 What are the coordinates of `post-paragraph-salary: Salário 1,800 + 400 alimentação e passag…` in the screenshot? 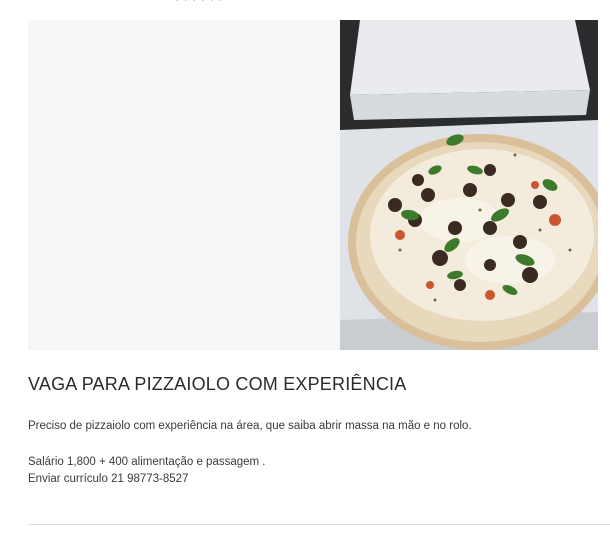 It's located at (147, 462).